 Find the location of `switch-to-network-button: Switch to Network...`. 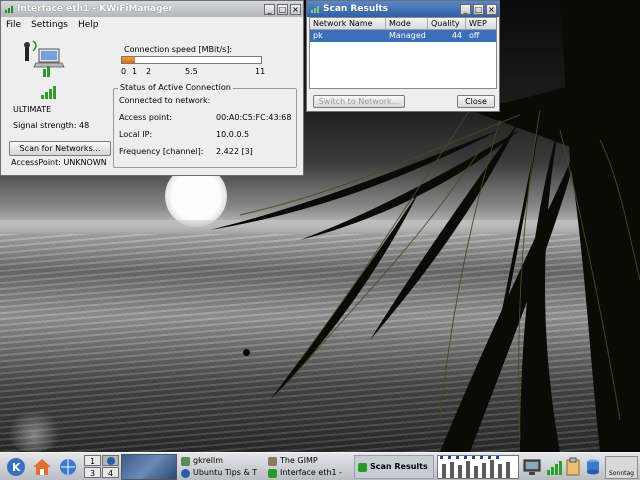

switch-to-network-button: Switch to Network... is located at coordinates (359, 101).